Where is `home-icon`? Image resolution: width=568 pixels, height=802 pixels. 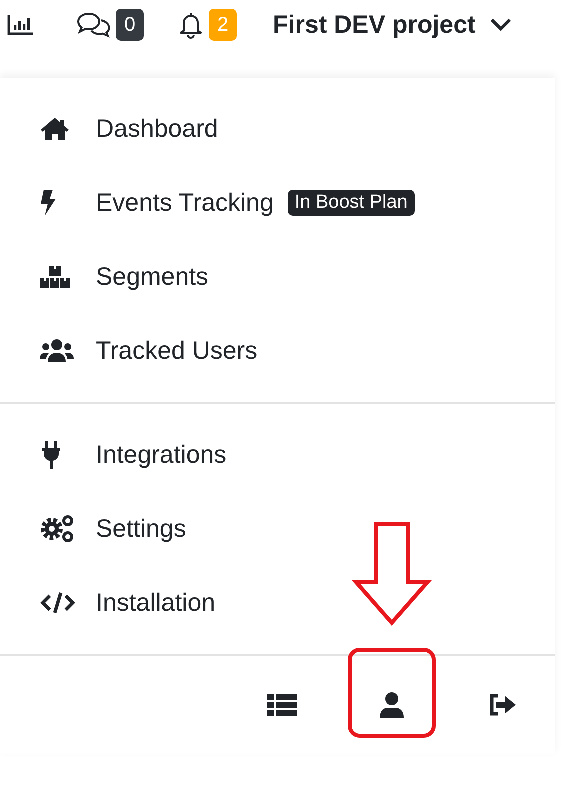 home-icon is located at coordinates (55, 129).